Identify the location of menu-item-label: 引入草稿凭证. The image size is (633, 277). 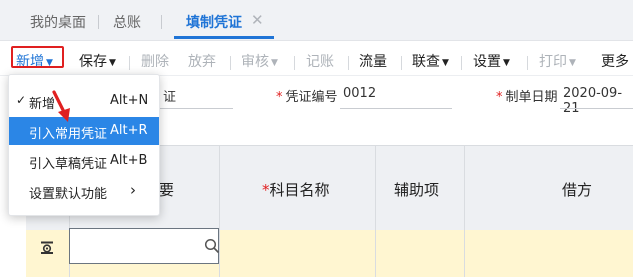
(68, 164).